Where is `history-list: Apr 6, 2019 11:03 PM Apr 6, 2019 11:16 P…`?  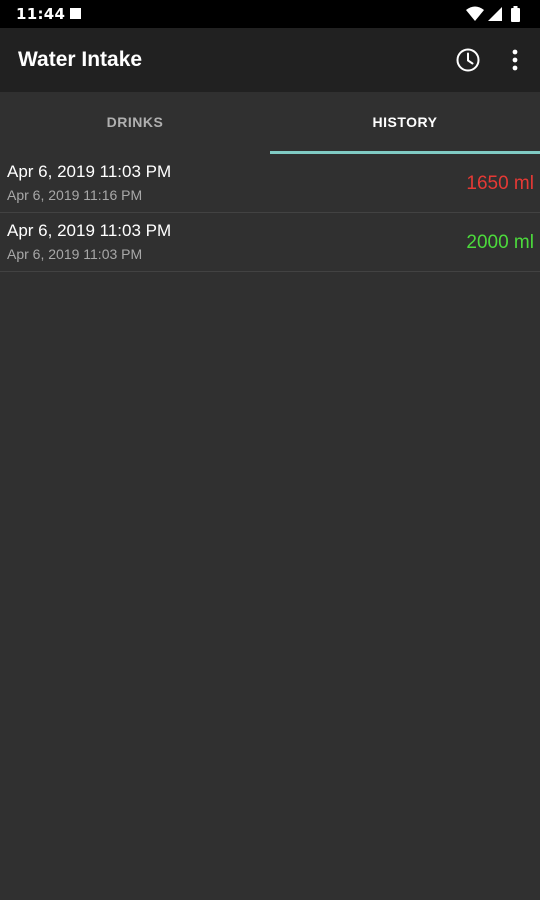
history-list: Apr 6, 2019 11:03 PM Apr 6, 2019 11:16 P… is located at coordinates (270, 213).